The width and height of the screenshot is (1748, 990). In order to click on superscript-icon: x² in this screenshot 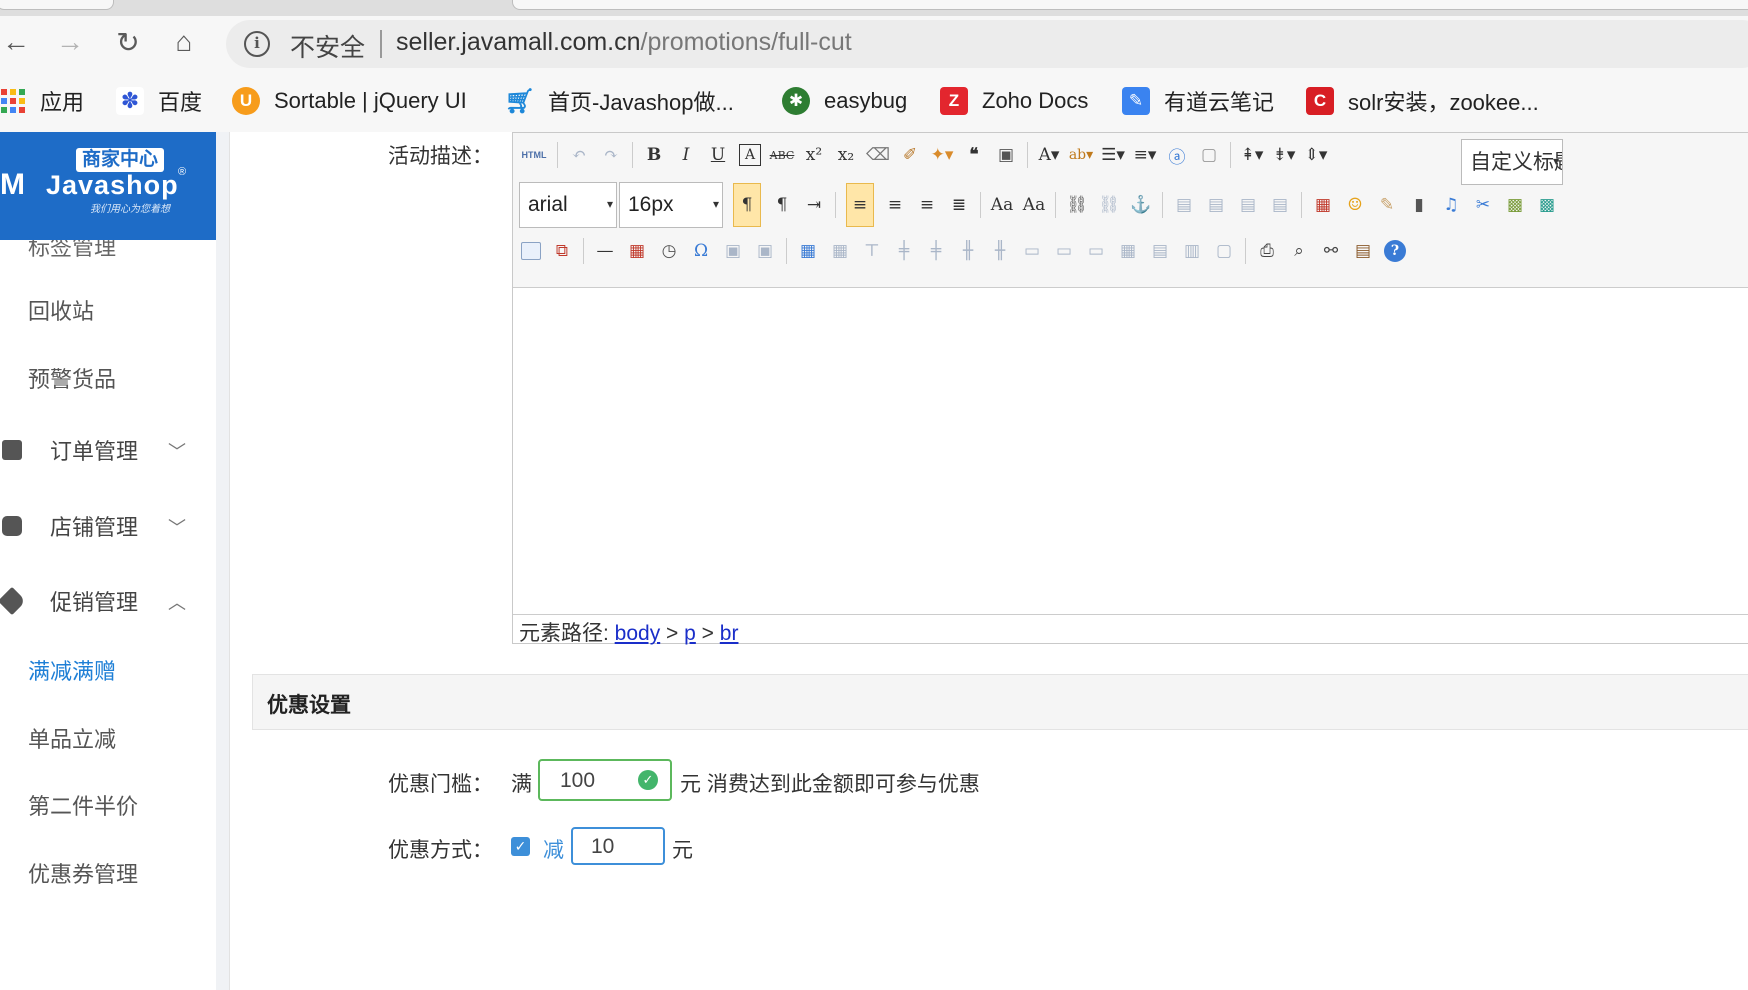, I will do `click(814, 155)`.